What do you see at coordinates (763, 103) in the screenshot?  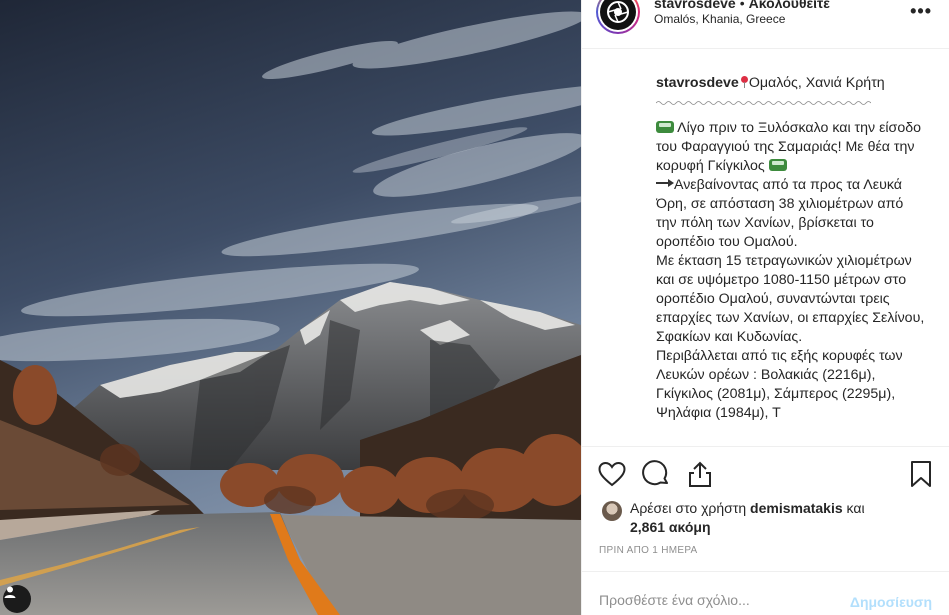 I see `spellcheck-underline` at bounding box center [763, 103].